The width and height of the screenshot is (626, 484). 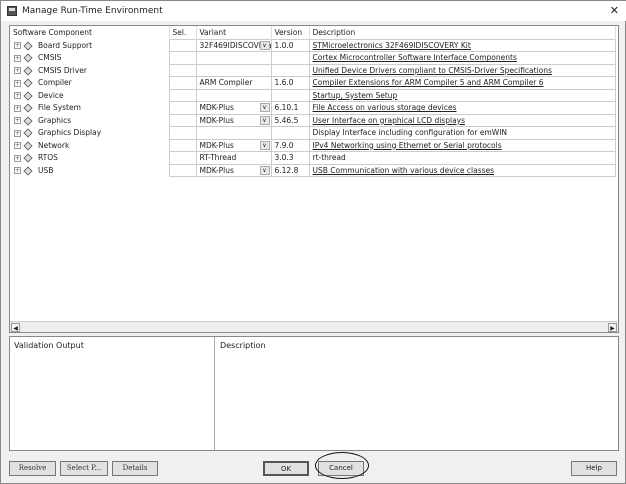 What do you see at coordinates (286, 108) in the screenshot?
I see `version-value: 6.10.1` at bounding box center [286, 108].